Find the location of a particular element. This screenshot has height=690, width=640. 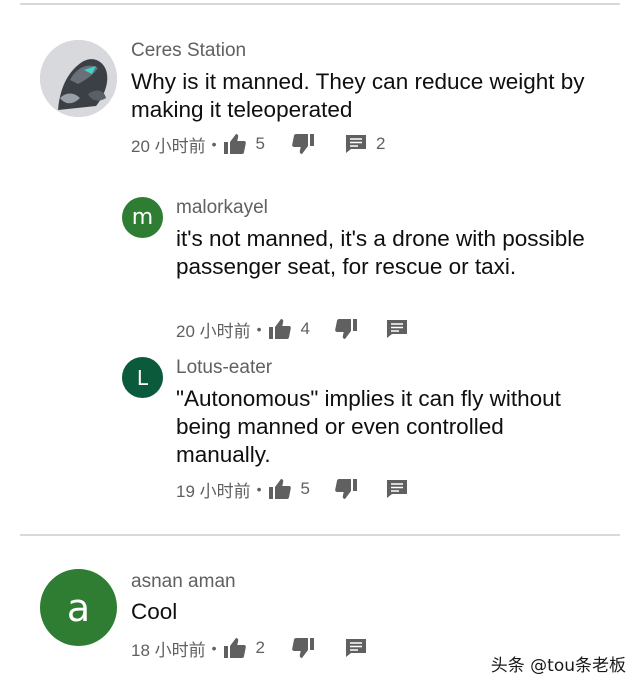

reply-count: 2 is located at coordinates (380, 144).